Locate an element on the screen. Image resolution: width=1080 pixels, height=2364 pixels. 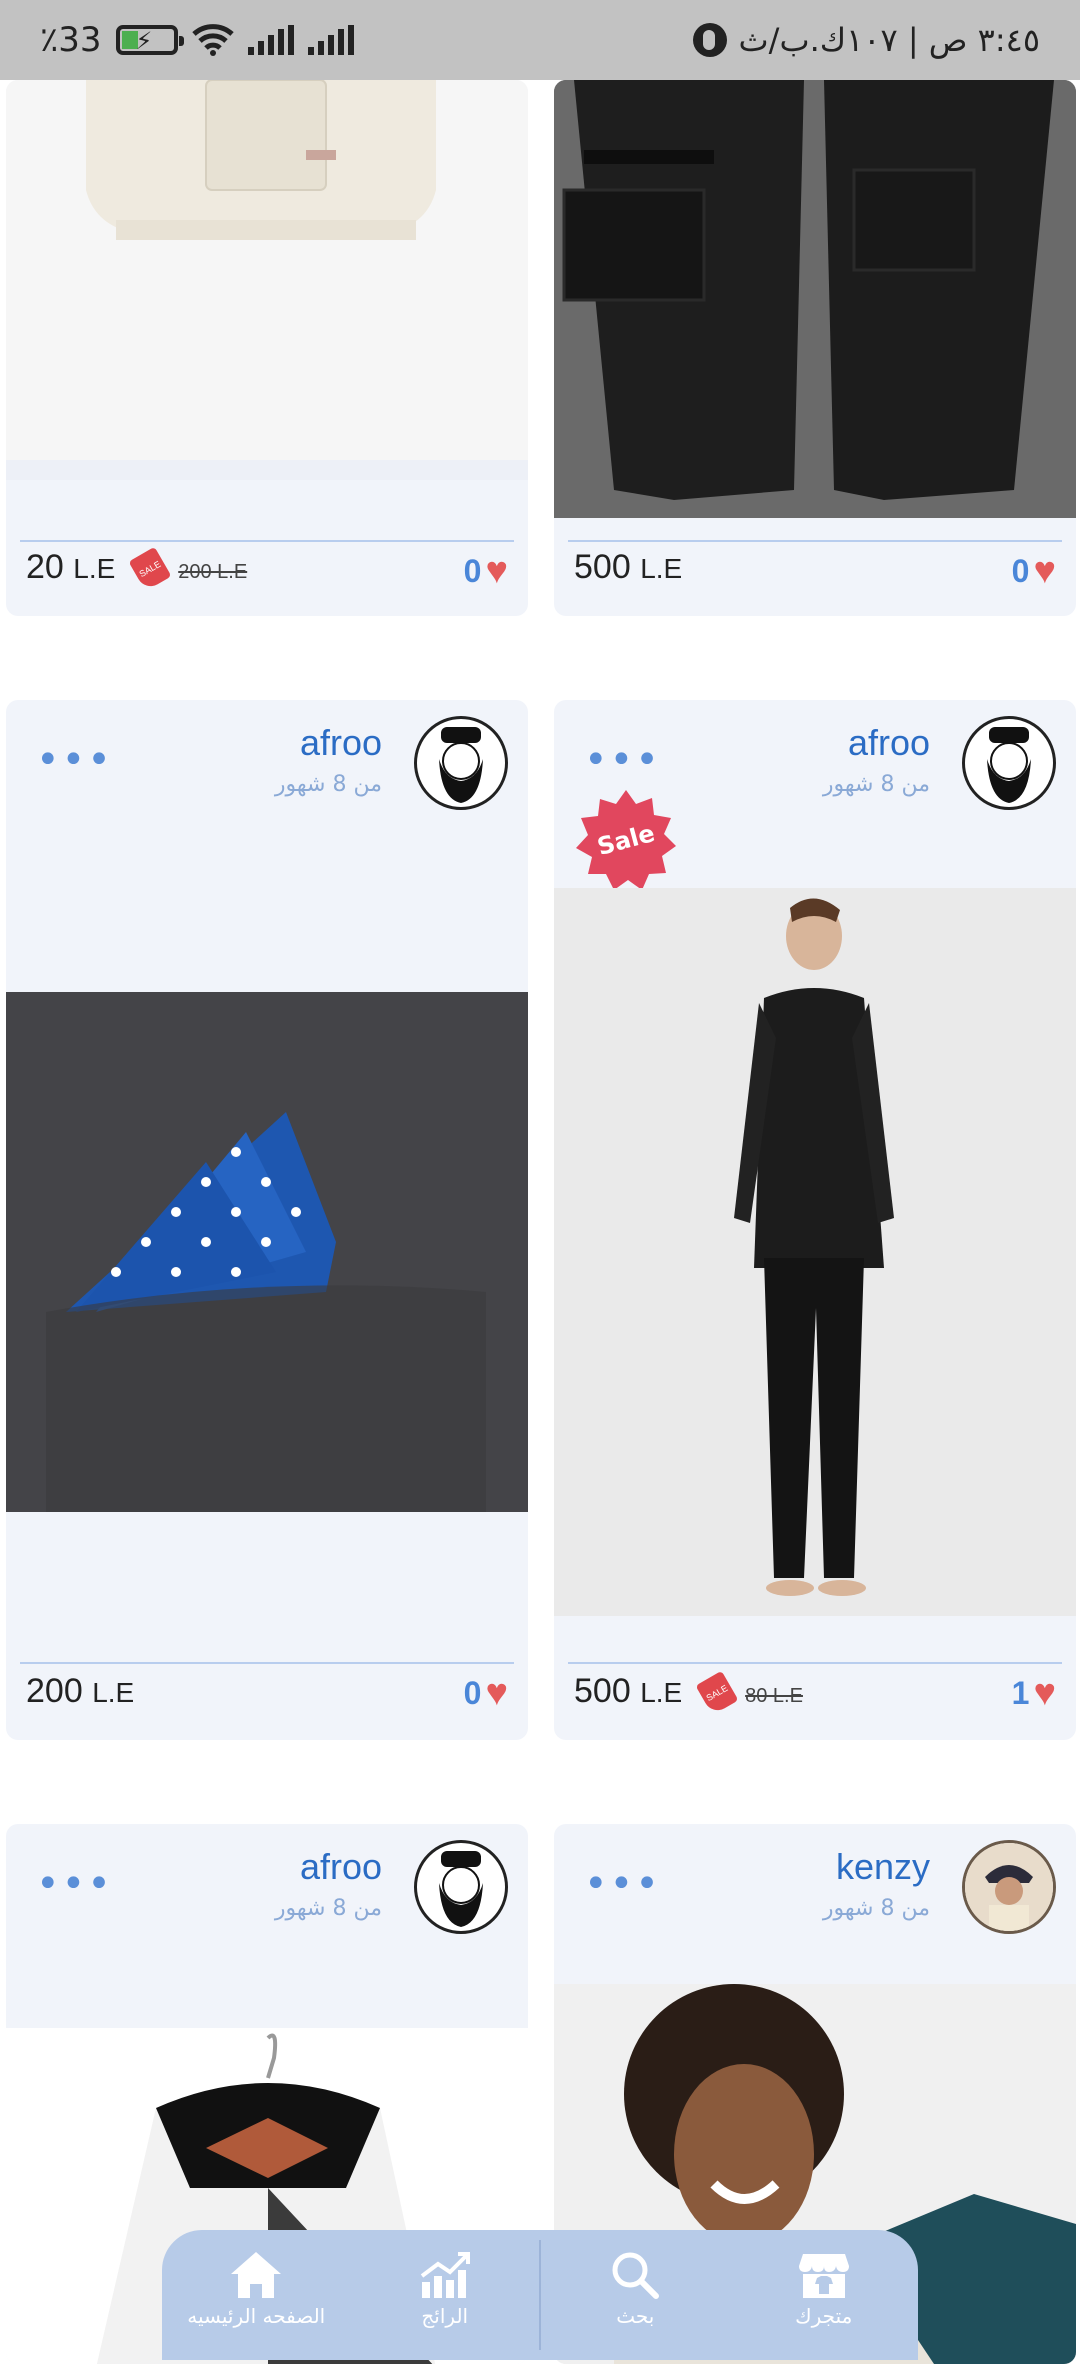
product-image-satin-pajamas is located at coordinates (815, 1252).